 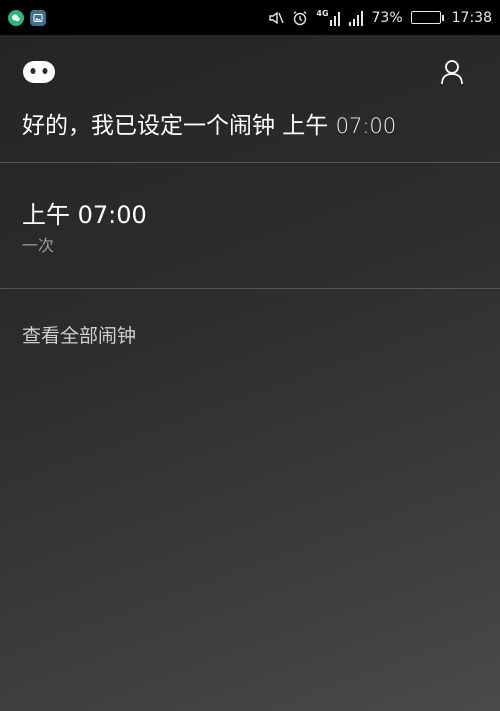 What do you see at coordinates (16, 17) in the screenshot?
I see `wechat-icon` at bounding box center [16, 17].